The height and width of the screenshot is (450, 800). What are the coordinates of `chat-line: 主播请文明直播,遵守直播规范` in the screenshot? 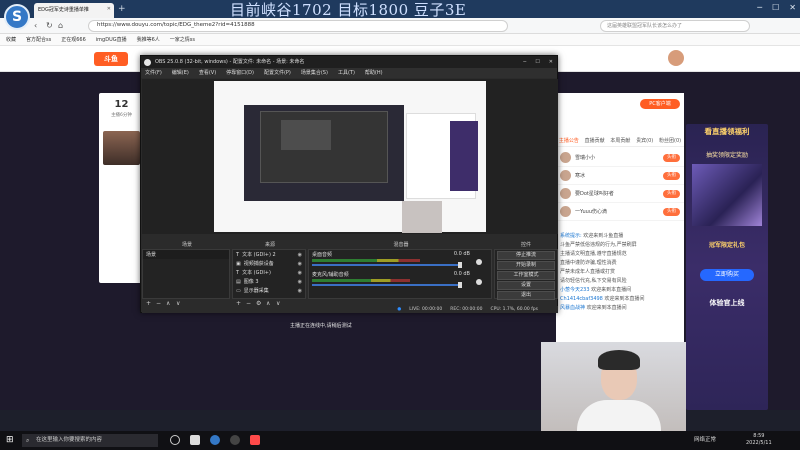 It's located at (620, 254).